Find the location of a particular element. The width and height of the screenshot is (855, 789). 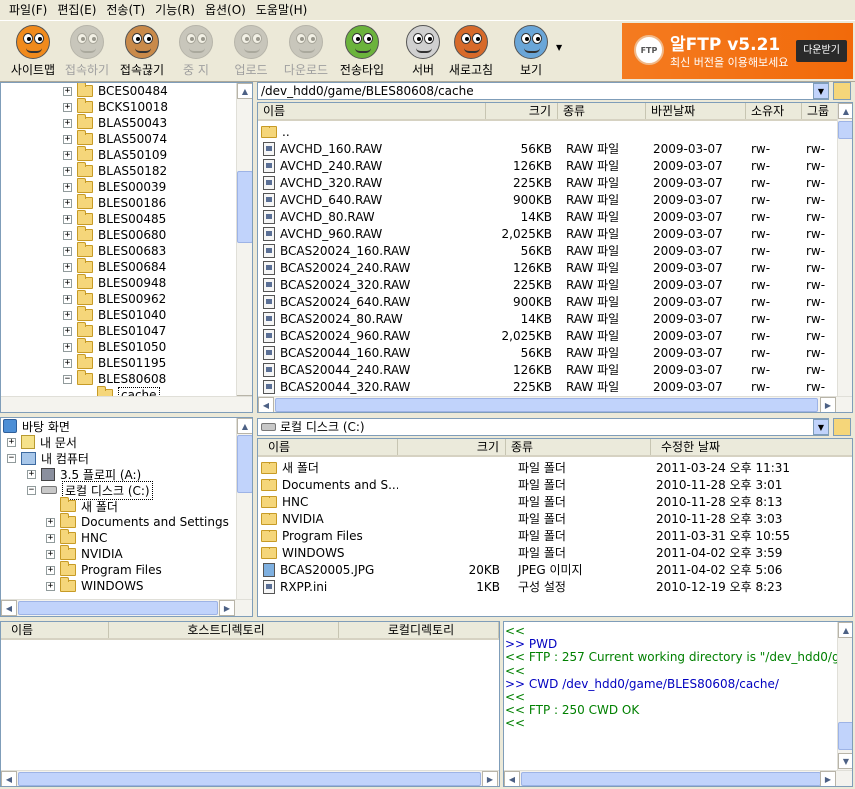

log-hscrollbar: ◀ ▶ is located at coordinates (678, 778).